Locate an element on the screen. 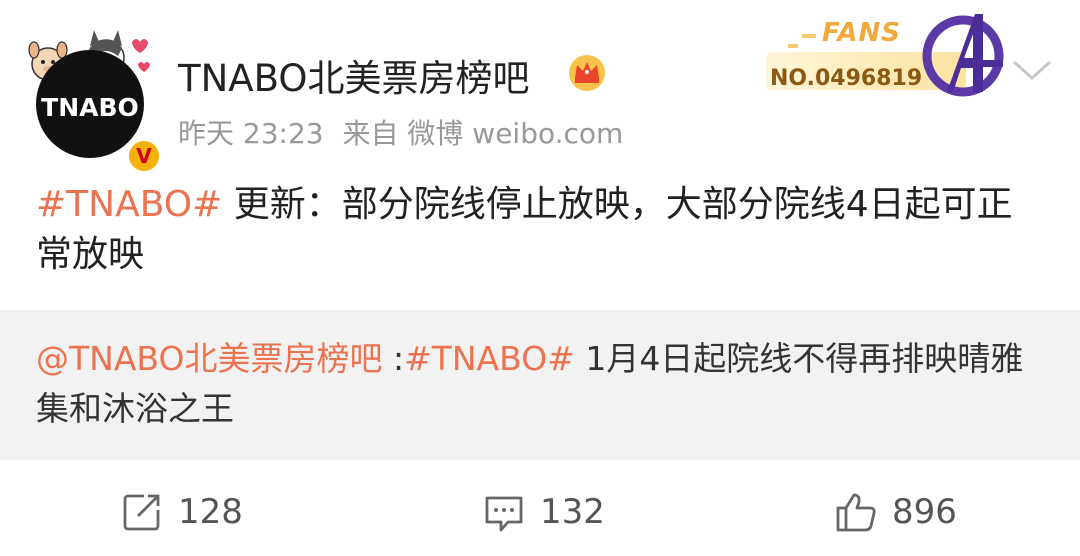 This screenshot has width=1080, height=556. crown-icon is located at coordinates (587, 73).